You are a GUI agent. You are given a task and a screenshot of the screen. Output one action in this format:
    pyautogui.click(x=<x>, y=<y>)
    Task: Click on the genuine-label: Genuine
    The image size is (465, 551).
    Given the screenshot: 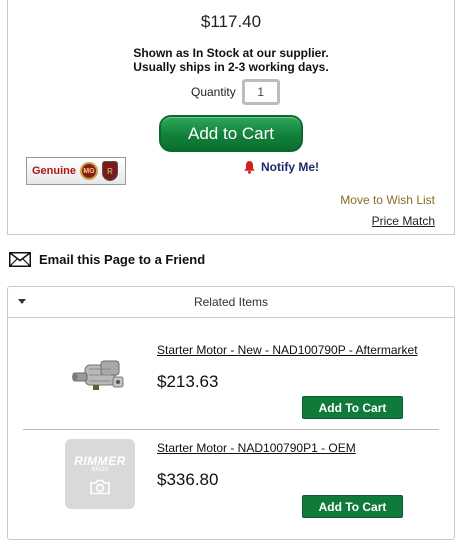 What is the action you would take?
    pyautogui.click(x=54, y=171)
    